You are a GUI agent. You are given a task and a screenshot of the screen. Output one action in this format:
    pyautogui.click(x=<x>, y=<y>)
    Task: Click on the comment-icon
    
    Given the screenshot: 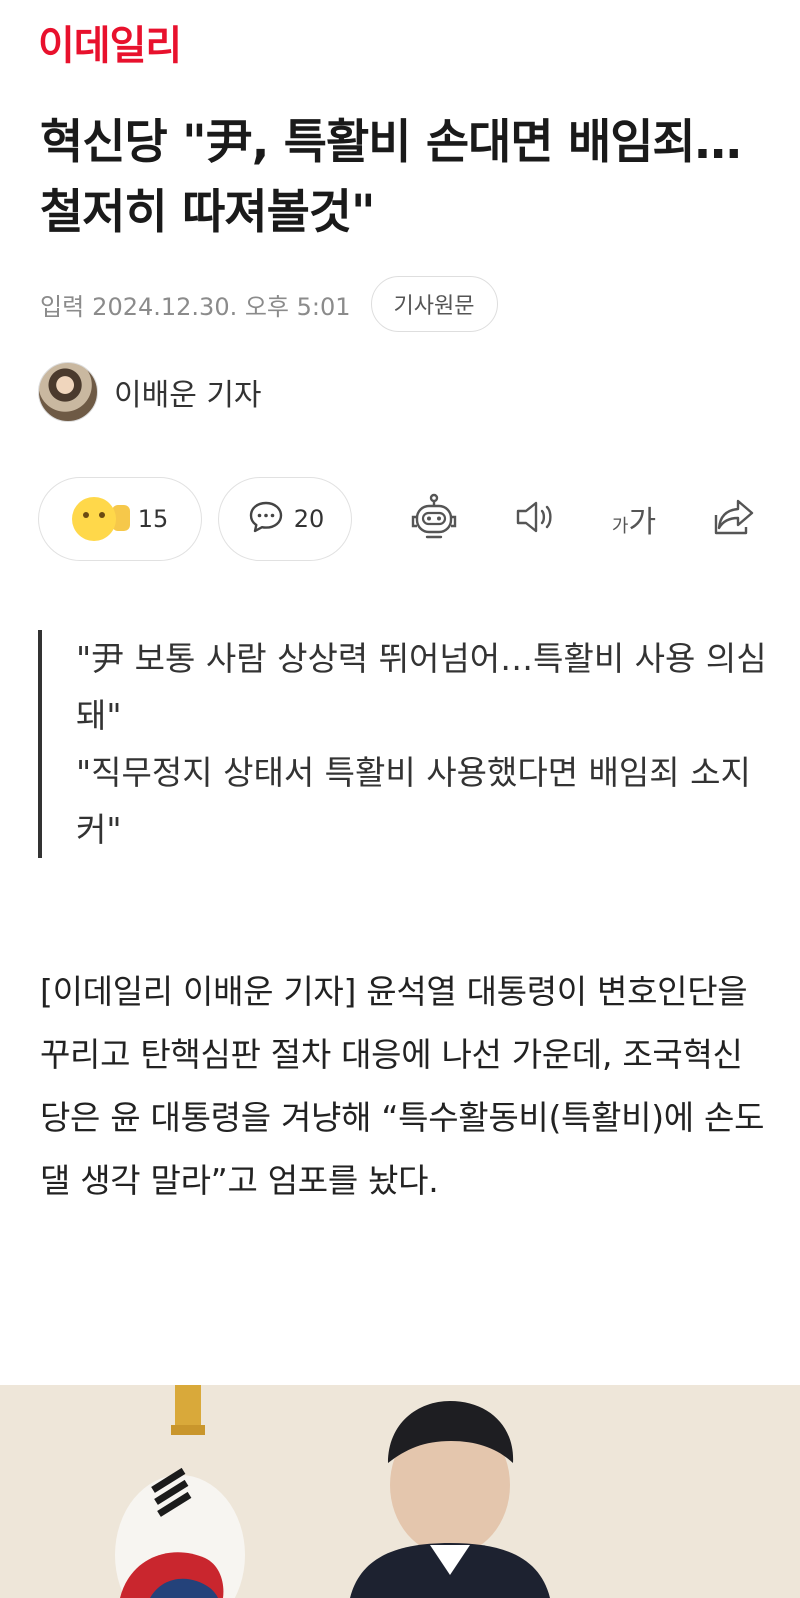 What is the action you would take?
    pyautogui.click(x=266, y=519)
    